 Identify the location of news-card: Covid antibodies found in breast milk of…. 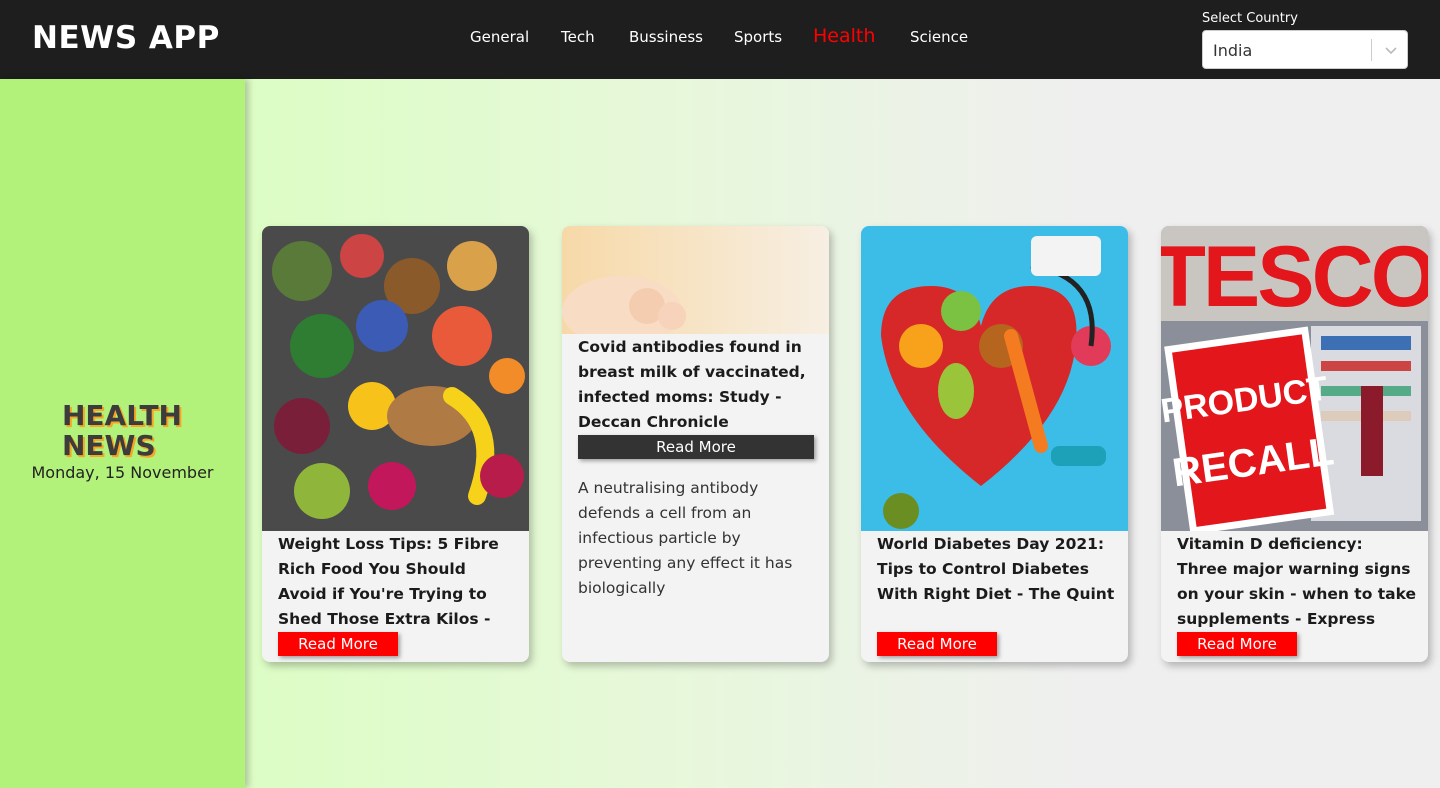
(695, 444).